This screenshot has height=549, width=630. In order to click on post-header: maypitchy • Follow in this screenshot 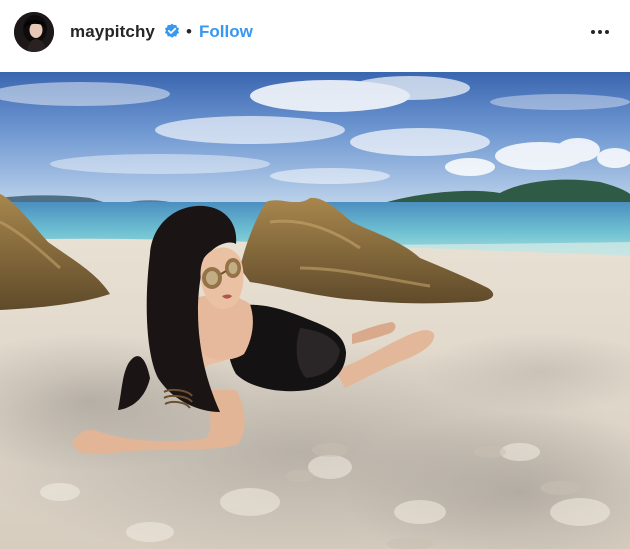, I will do `click(315, 32)`.